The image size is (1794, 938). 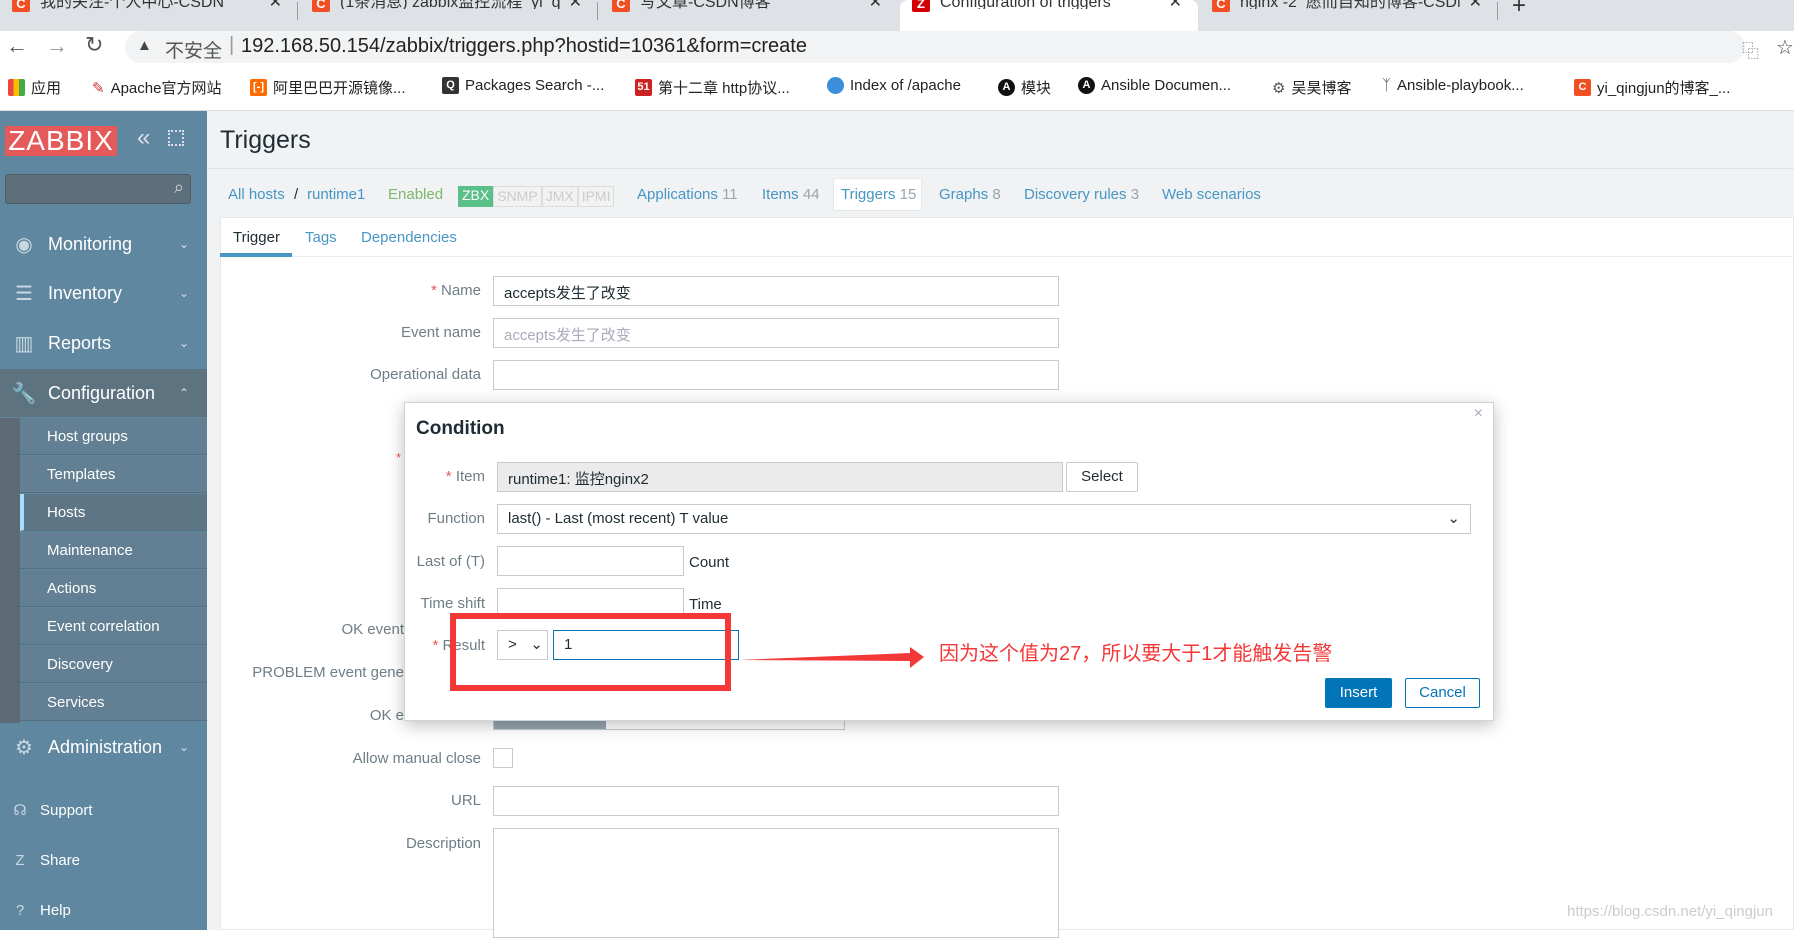 I want to click on jmx-badge: JMX, so click(x=559, y=196).